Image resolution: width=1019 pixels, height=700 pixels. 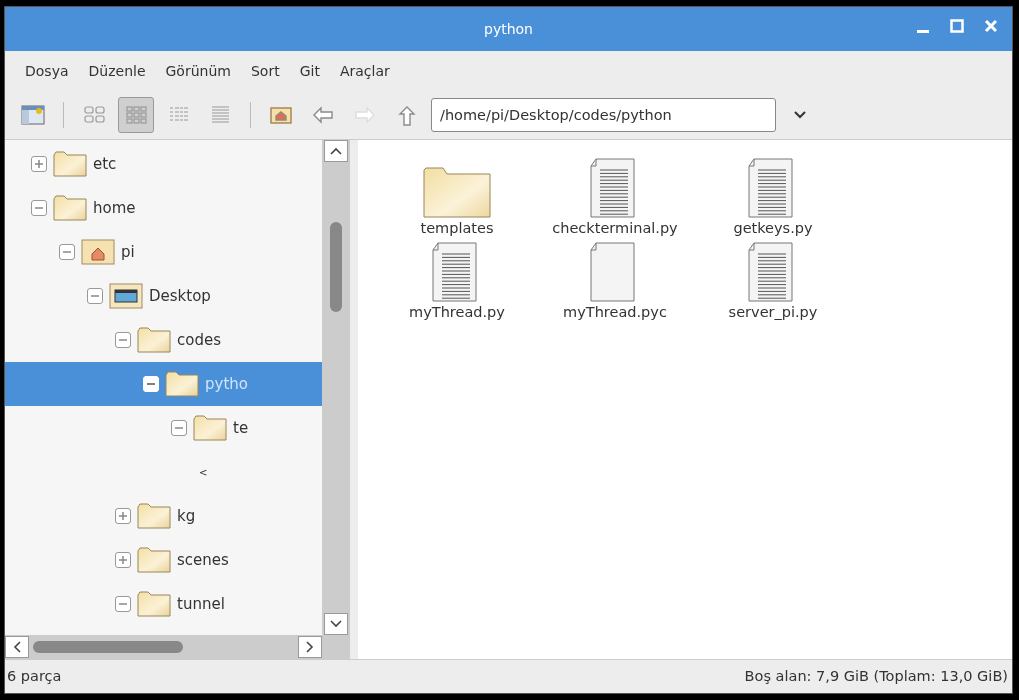 I want to click on tree-item: pi, so click(x=163, y=252).